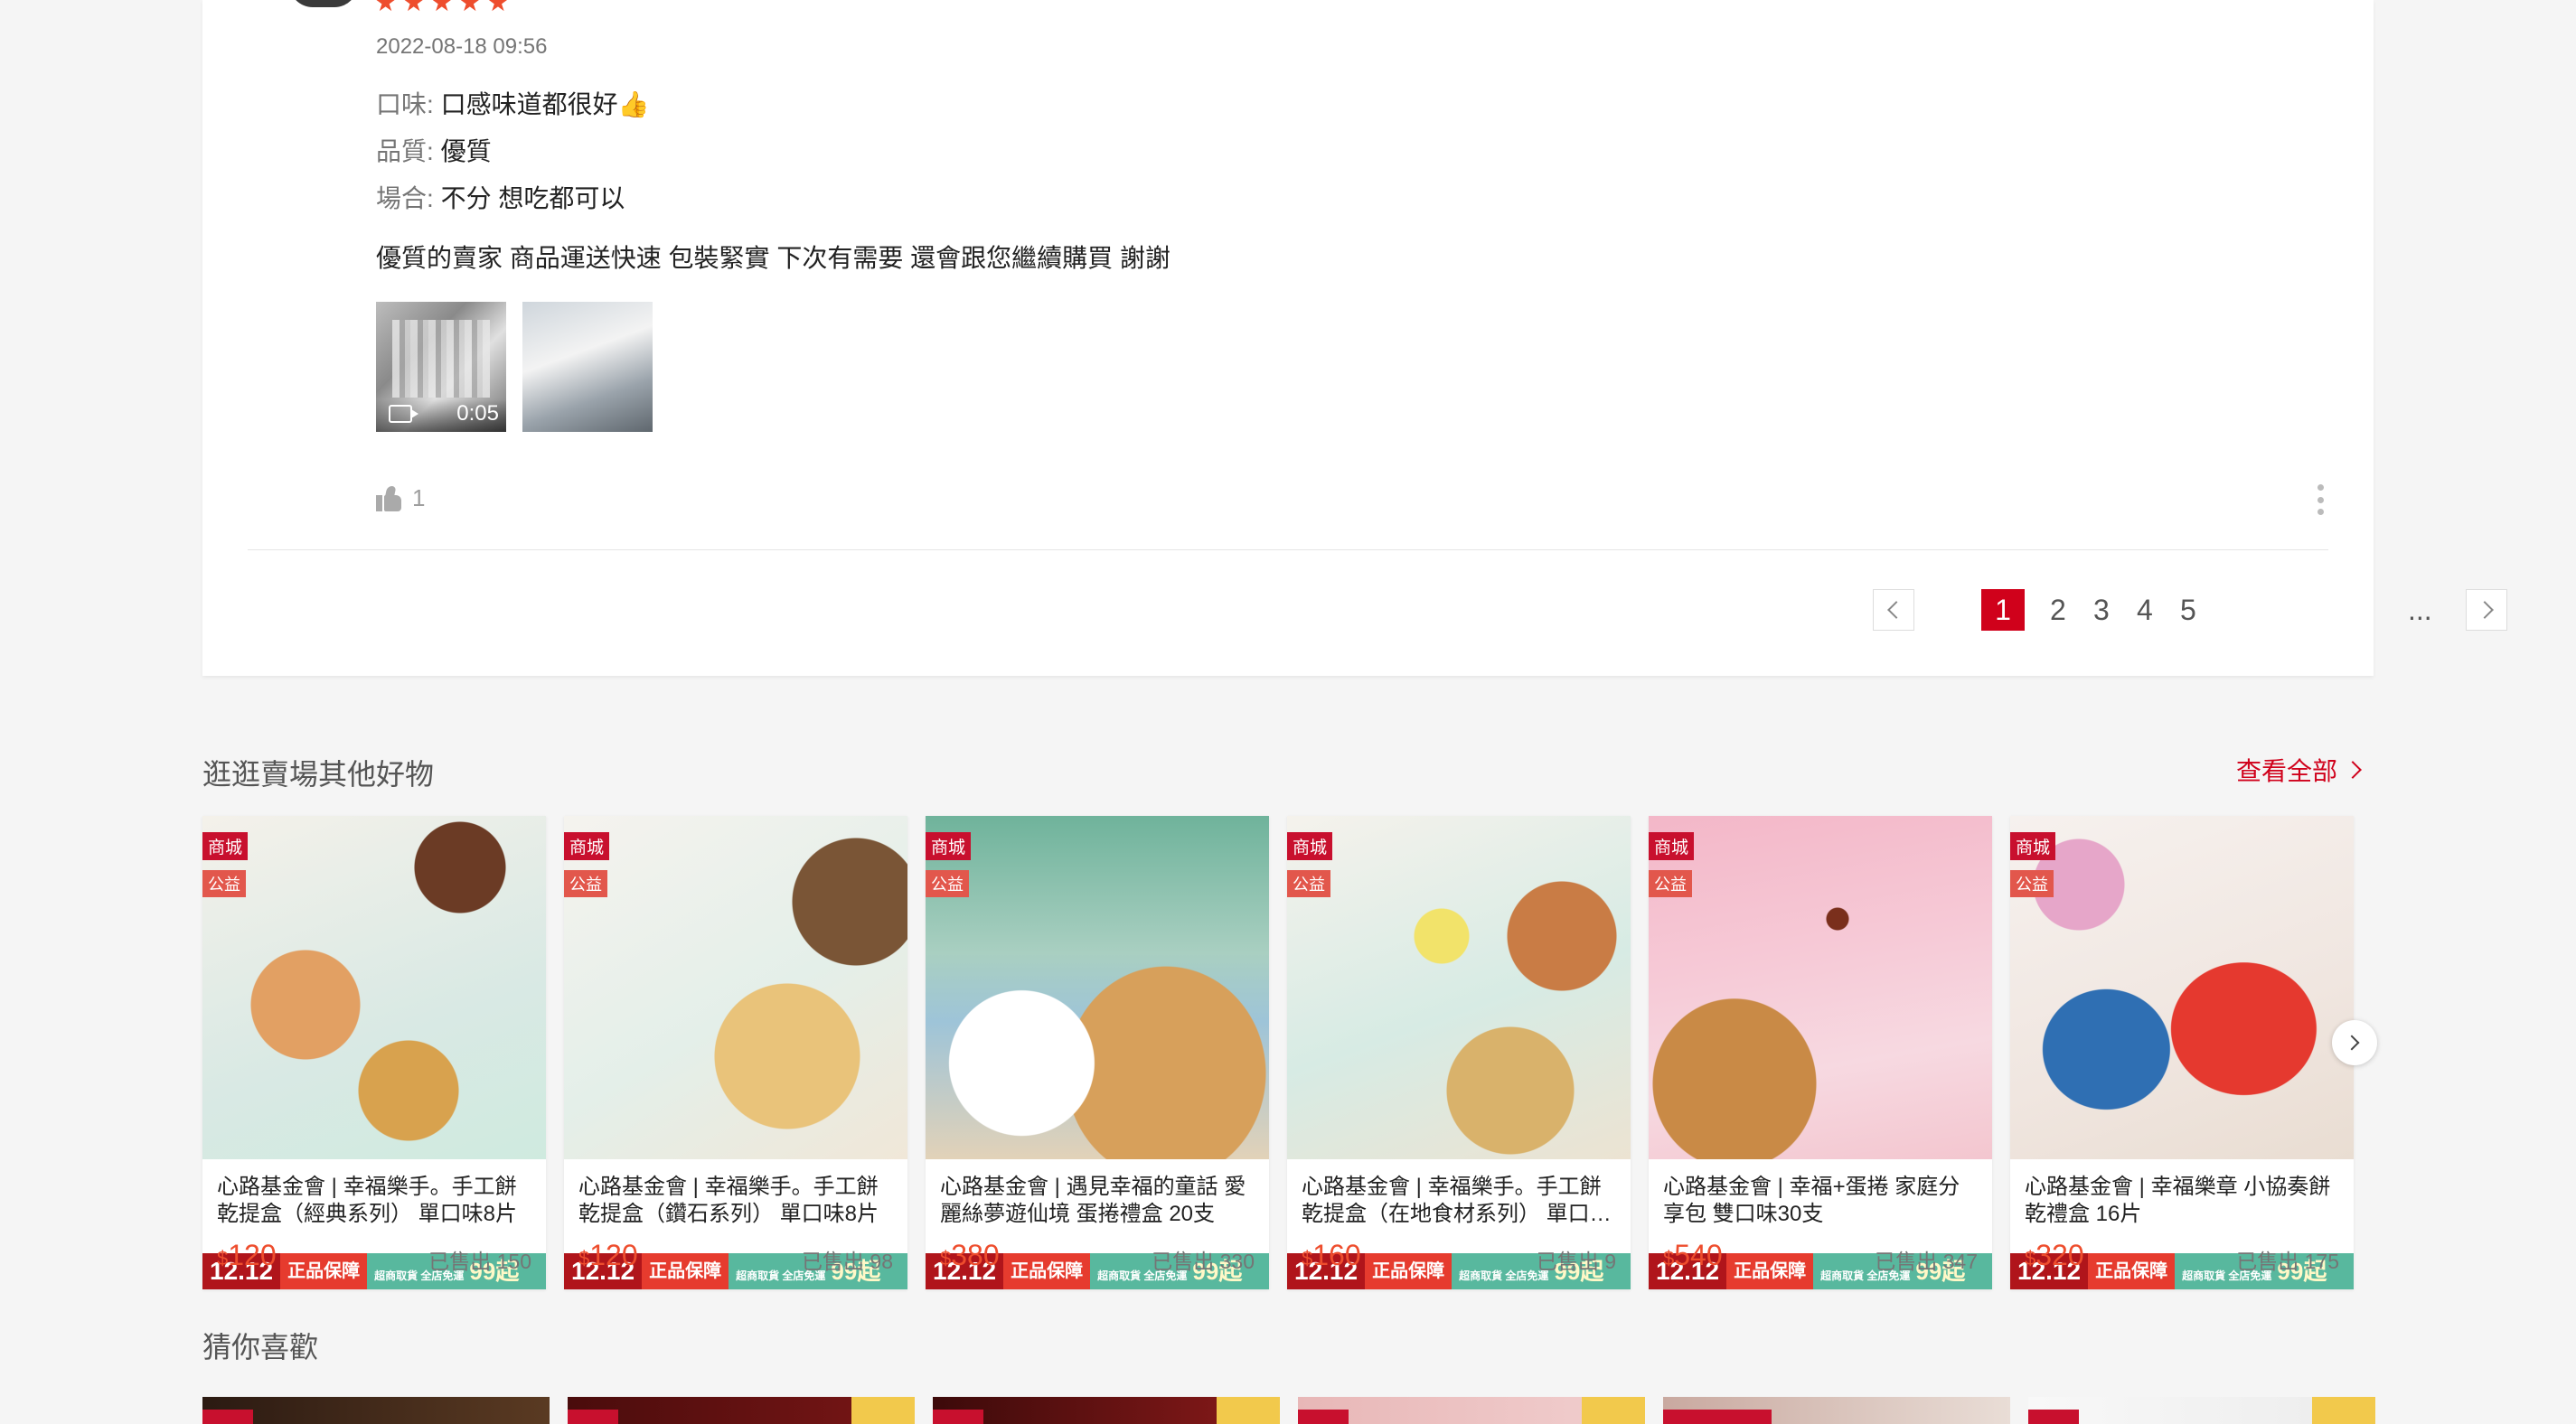  What do you see at coordinates (2145, 610) in the screenshot?
I see `page-4: 4` at bounding box center [2145, 610].